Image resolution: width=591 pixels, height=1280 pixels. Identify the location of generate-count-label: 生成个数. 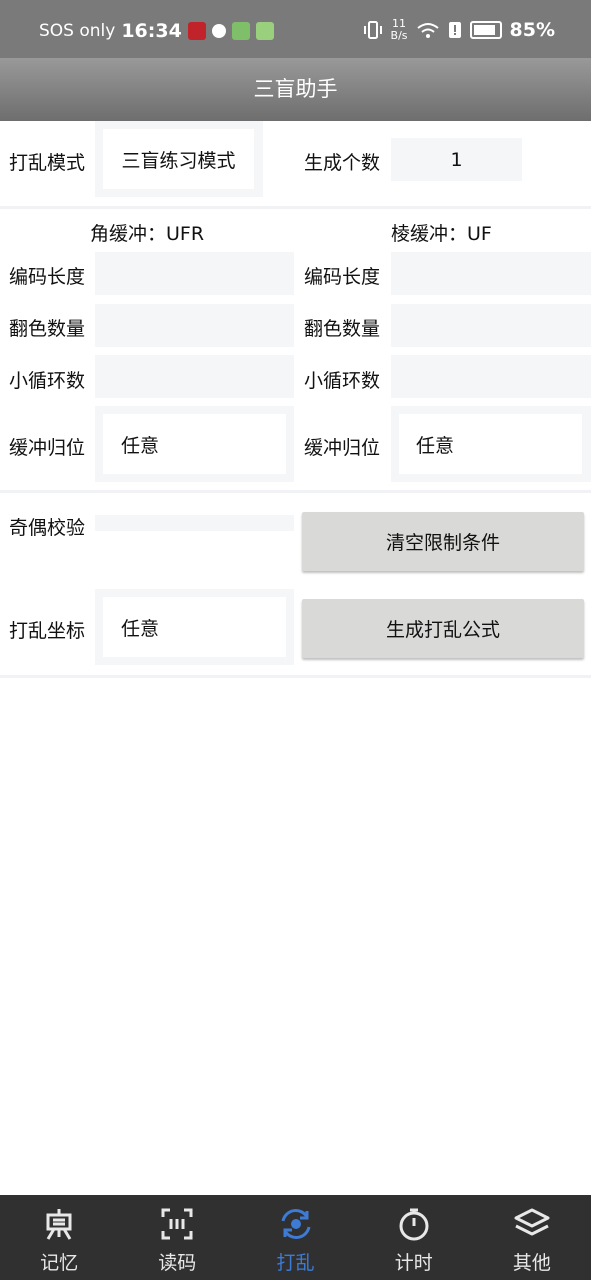
(342, 163).